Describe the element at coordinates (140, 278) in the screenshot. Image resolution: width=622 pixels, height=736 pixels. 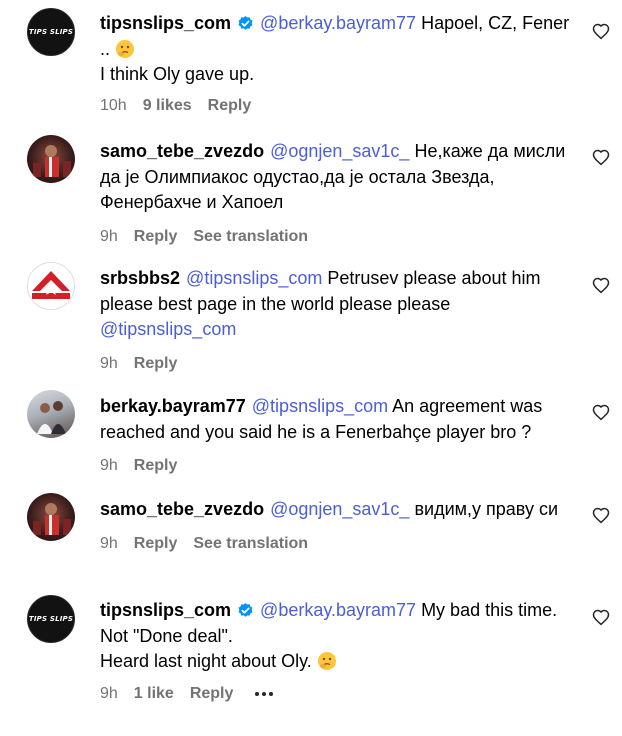
I see `comment-username: srbsbbs2` at that location.